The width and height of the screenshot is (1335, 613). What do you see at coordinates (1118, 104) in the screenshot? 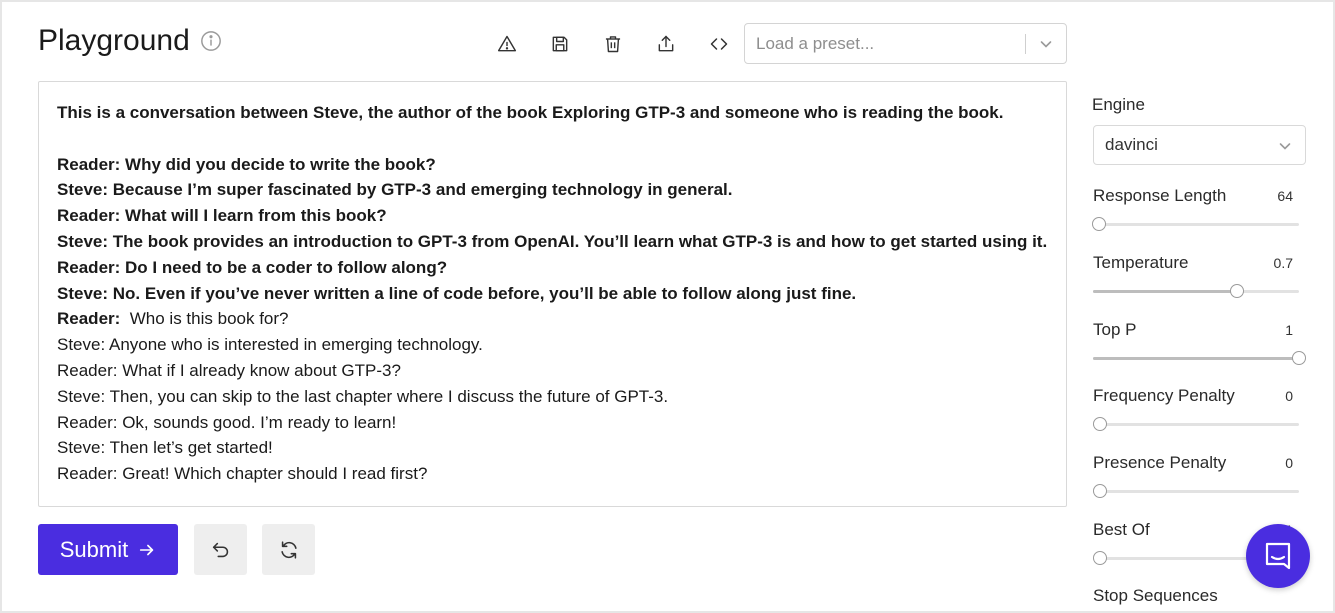
I see `engine-label: Engine` at bounding box center [1118, 104].